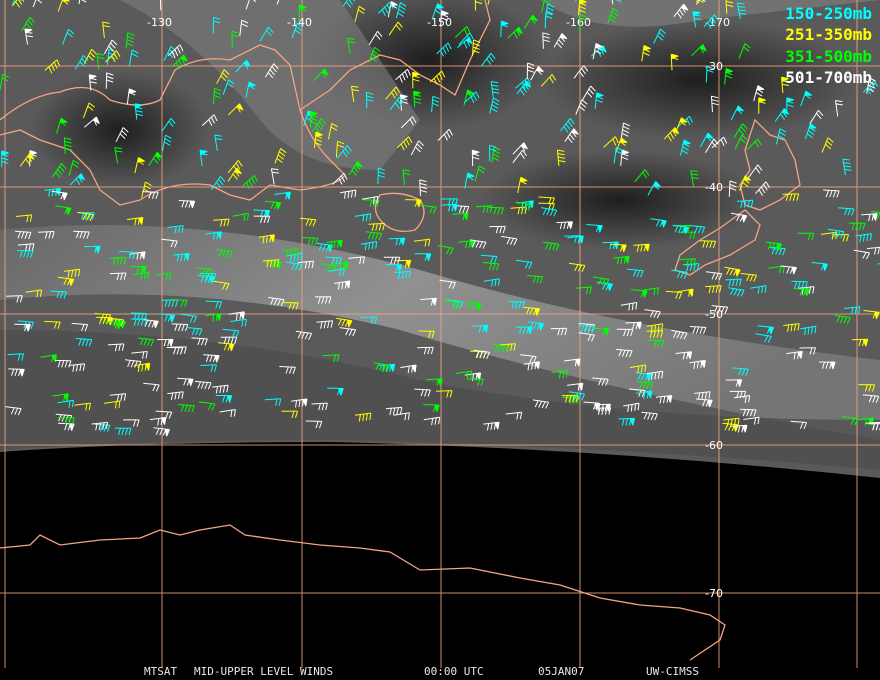 The width and height of the screenshot is (880, 680). I want to click on caption-satellite: MTSAT, so click(161, 671).